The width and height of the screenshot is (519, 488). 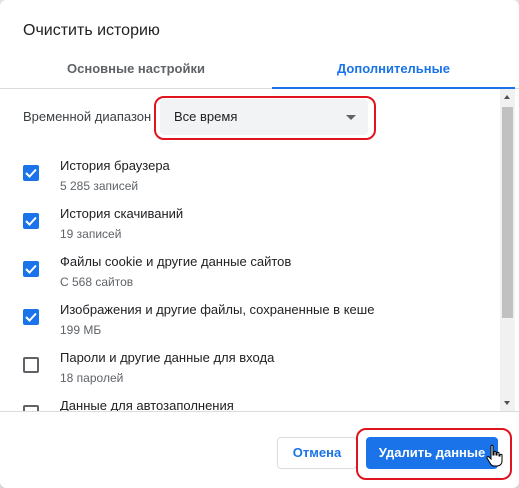 What do you see at coordinates (91, 30) in the screenshot?
I see `dialog-title: Очистить историю` at bounding box center [91, 30].